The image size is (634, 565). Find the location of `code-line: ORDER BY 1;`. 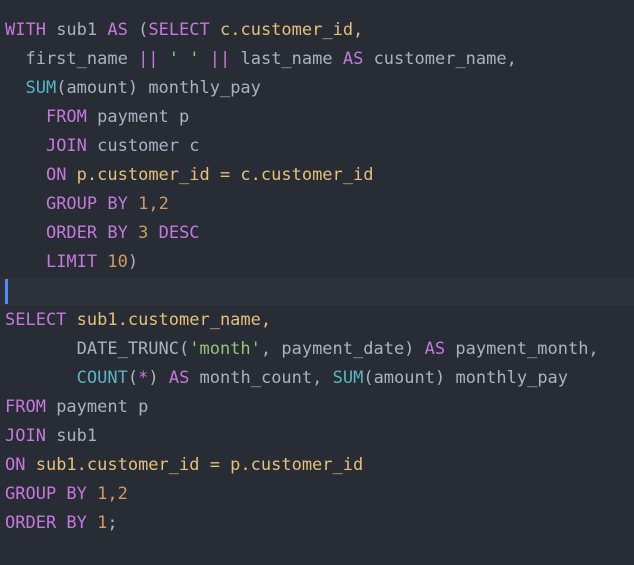

code-line: ORDER BY 1; is located at coordinates (317, 523).